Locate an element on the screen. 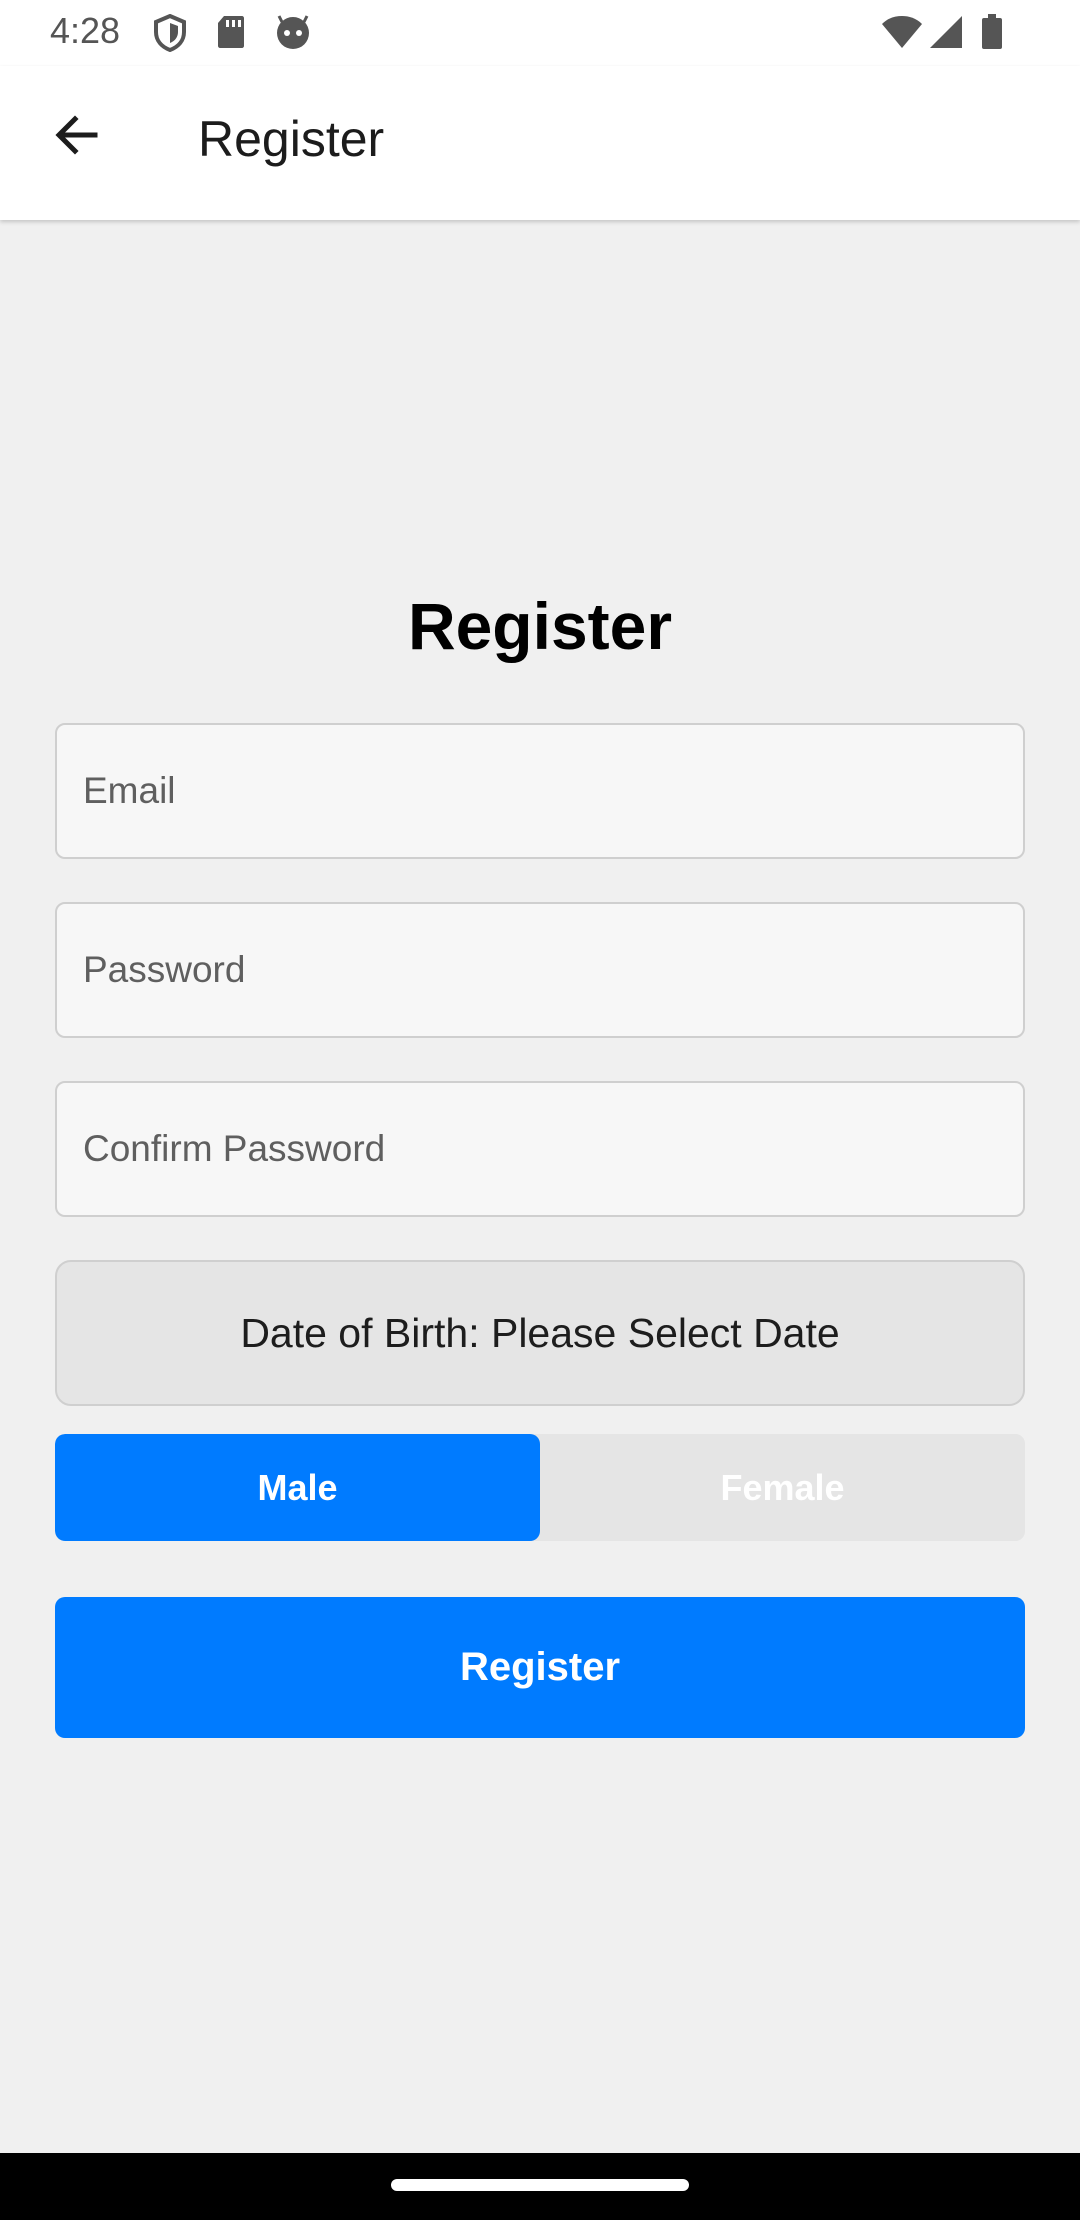 This screenshot has width=1080, height=2220. page-heading: Register is located at coordinates (540, 626).